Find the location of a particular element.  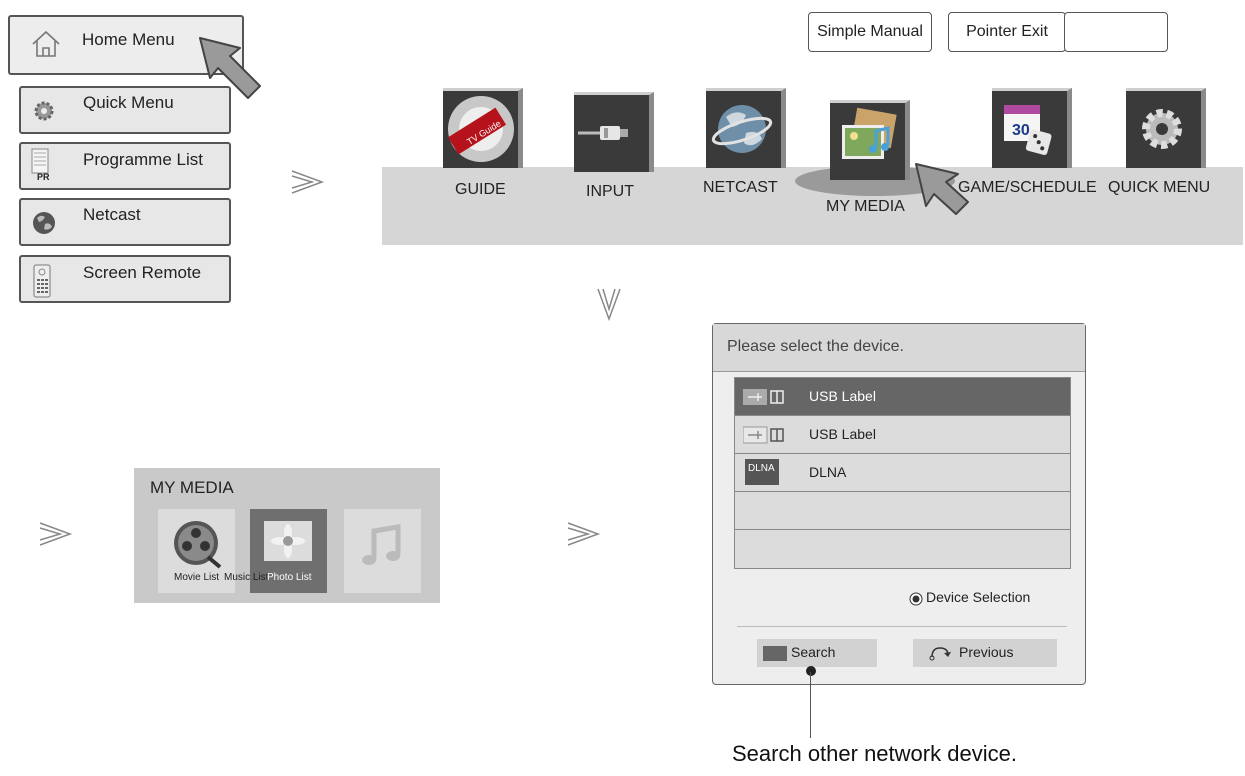

launcher-item-guide: TV Guide is located at coordinates (483, 128).